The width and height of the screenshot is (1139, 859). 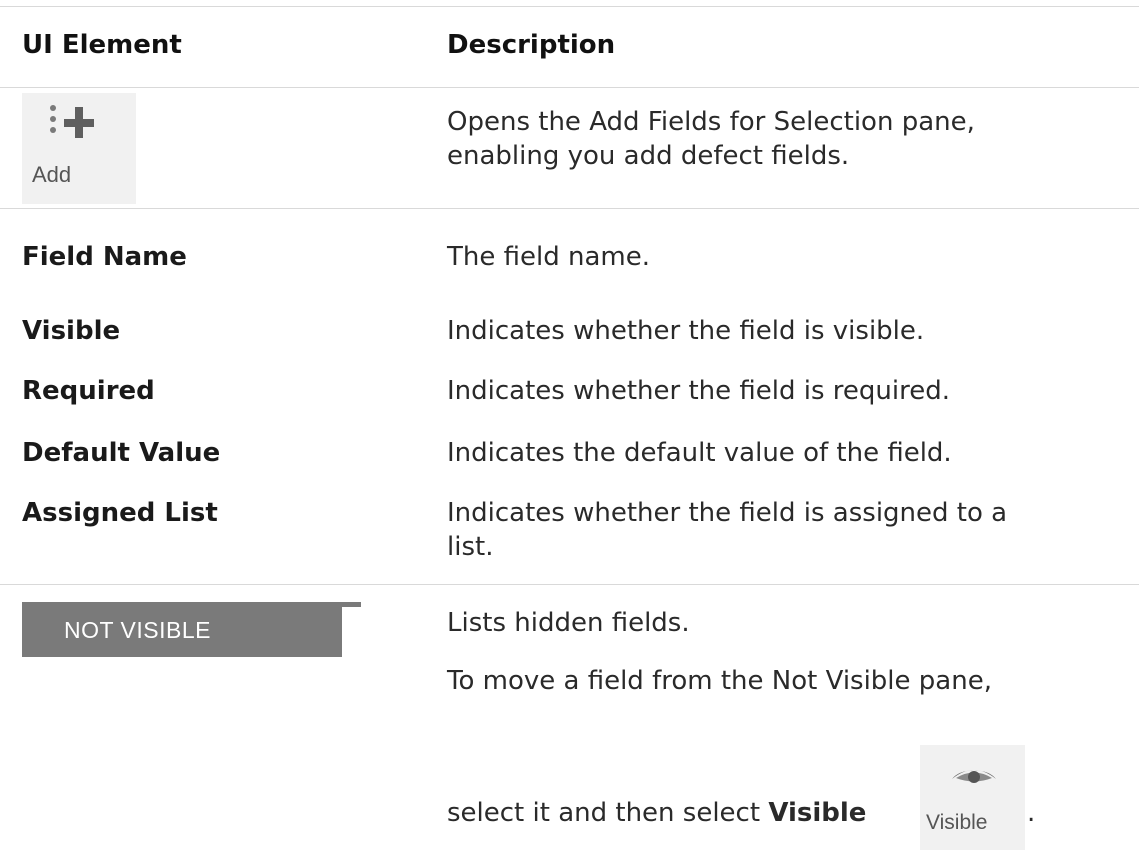 What do you see at coordinates (957, 822) in the screenshot?
I see `visible-button-label: Visible` at bounding box center [957, 822].